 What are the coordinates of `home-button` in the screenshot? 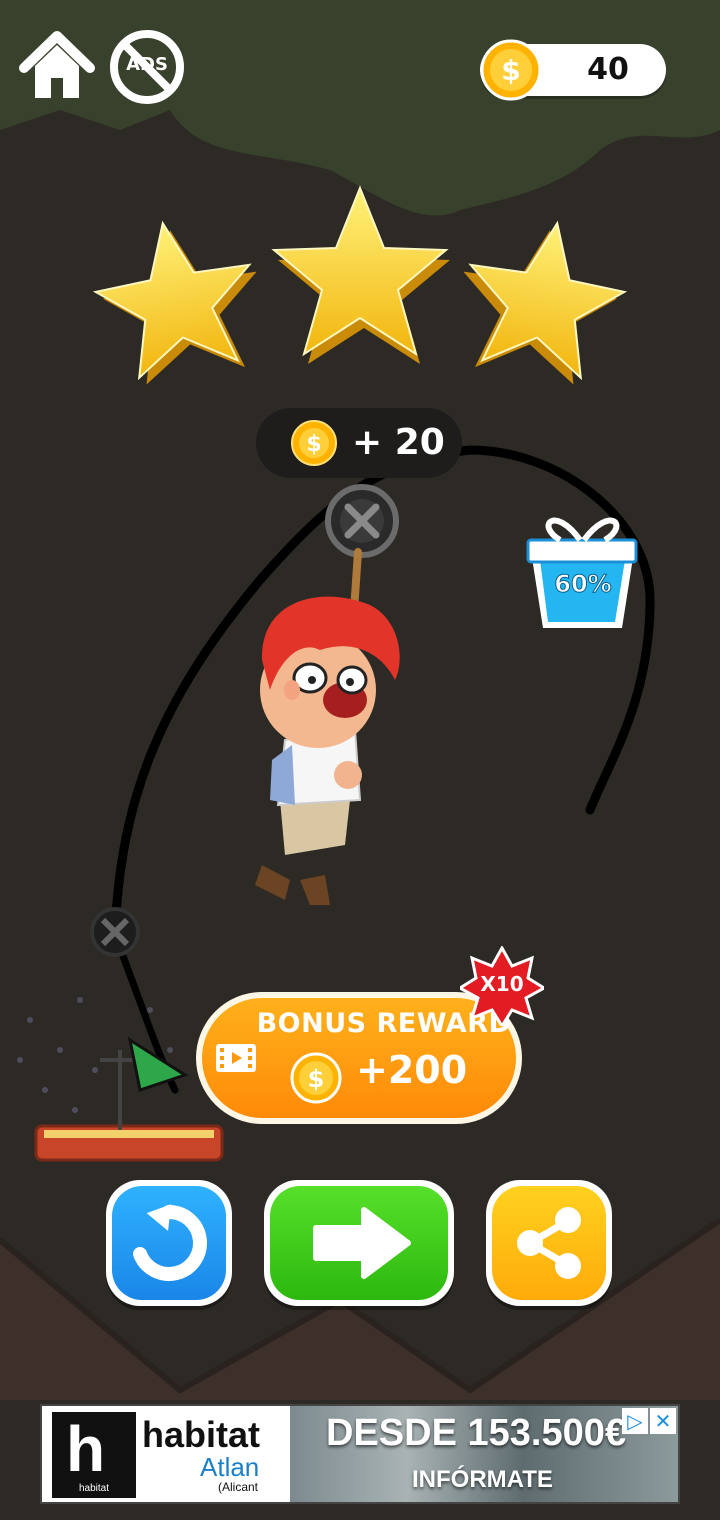 It's located at (57, 66).